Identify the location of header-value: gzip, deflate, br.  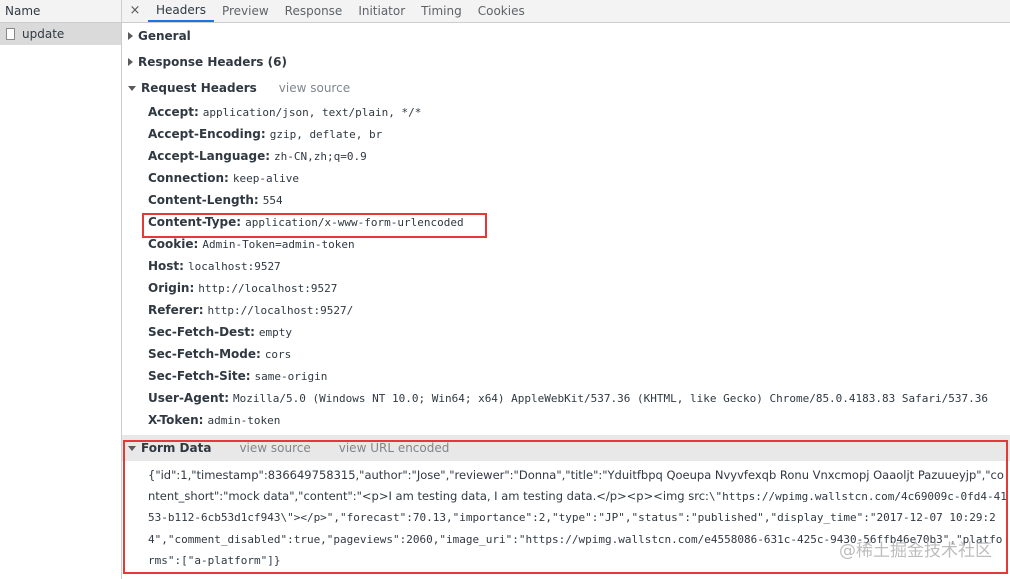
(326, 134).